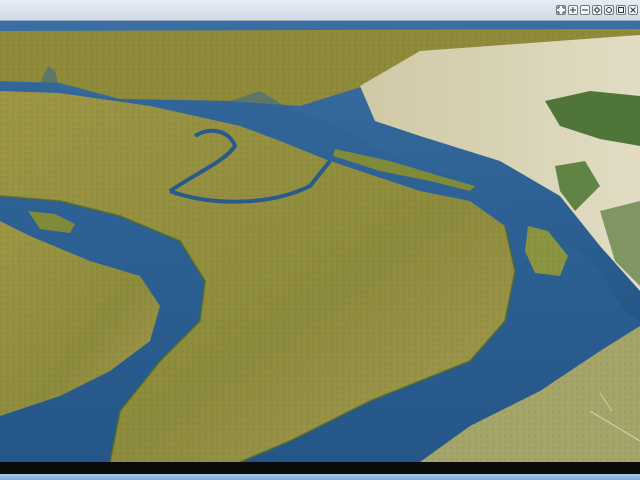 This screenshot has width=640, height=480. Describe the element at coordinates (621, 10) in the screenshot. I see `window-icon` at that location.